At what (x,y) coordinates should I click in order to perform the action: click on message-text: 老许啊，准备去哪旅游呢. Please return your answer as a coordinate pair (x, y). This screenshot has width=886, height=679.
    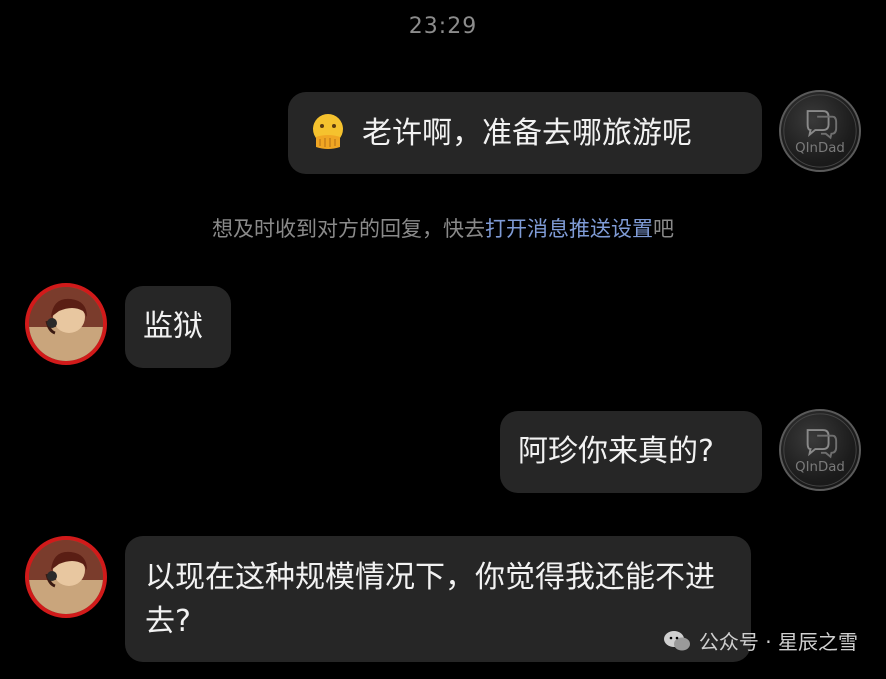
    Looking at the image, I should click on (527, 133).